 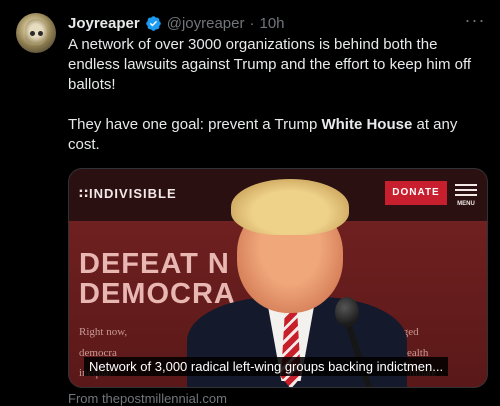 I want to click on tweet-header: Joyreaper @joyreaper · 10h, so click(x=176, y=23).